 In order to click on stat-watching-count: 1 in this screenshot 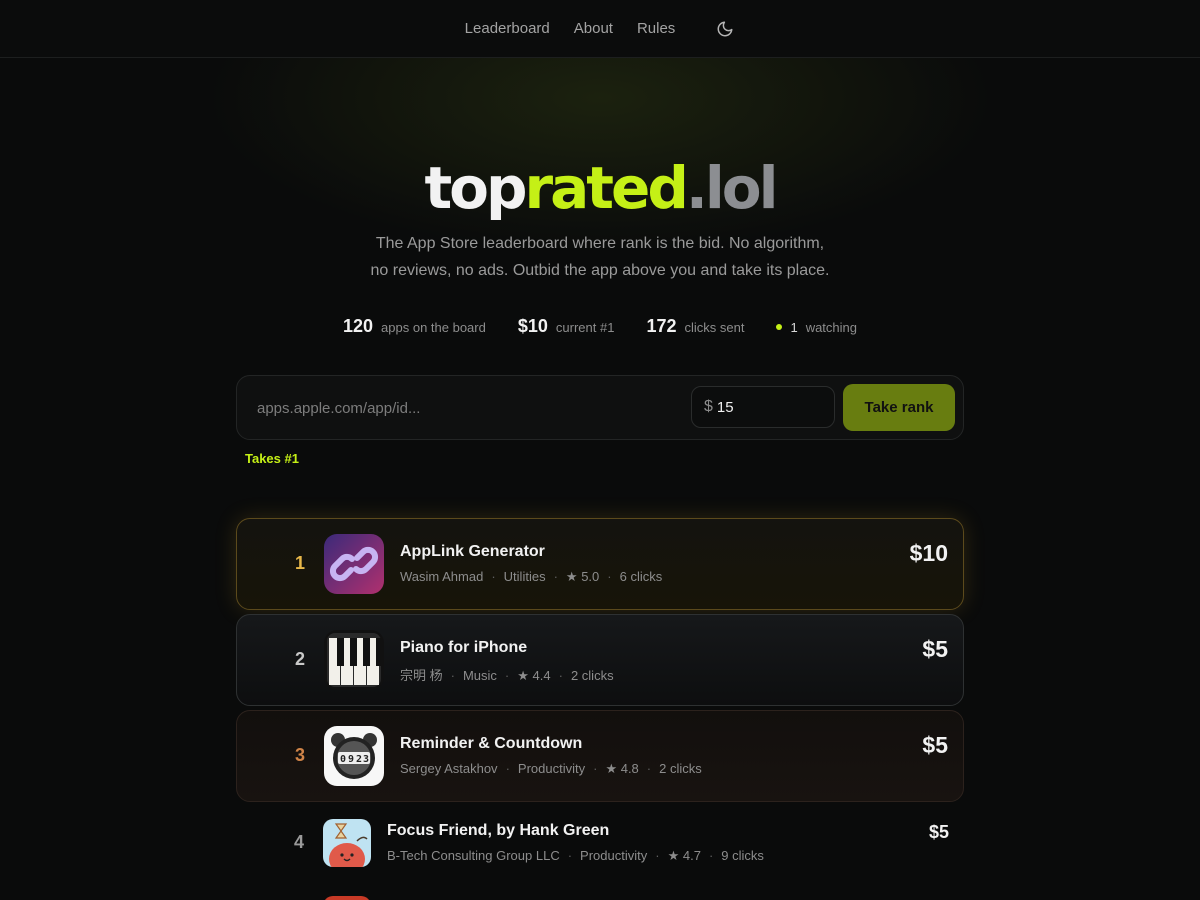, I will do `click(794, 327)`.